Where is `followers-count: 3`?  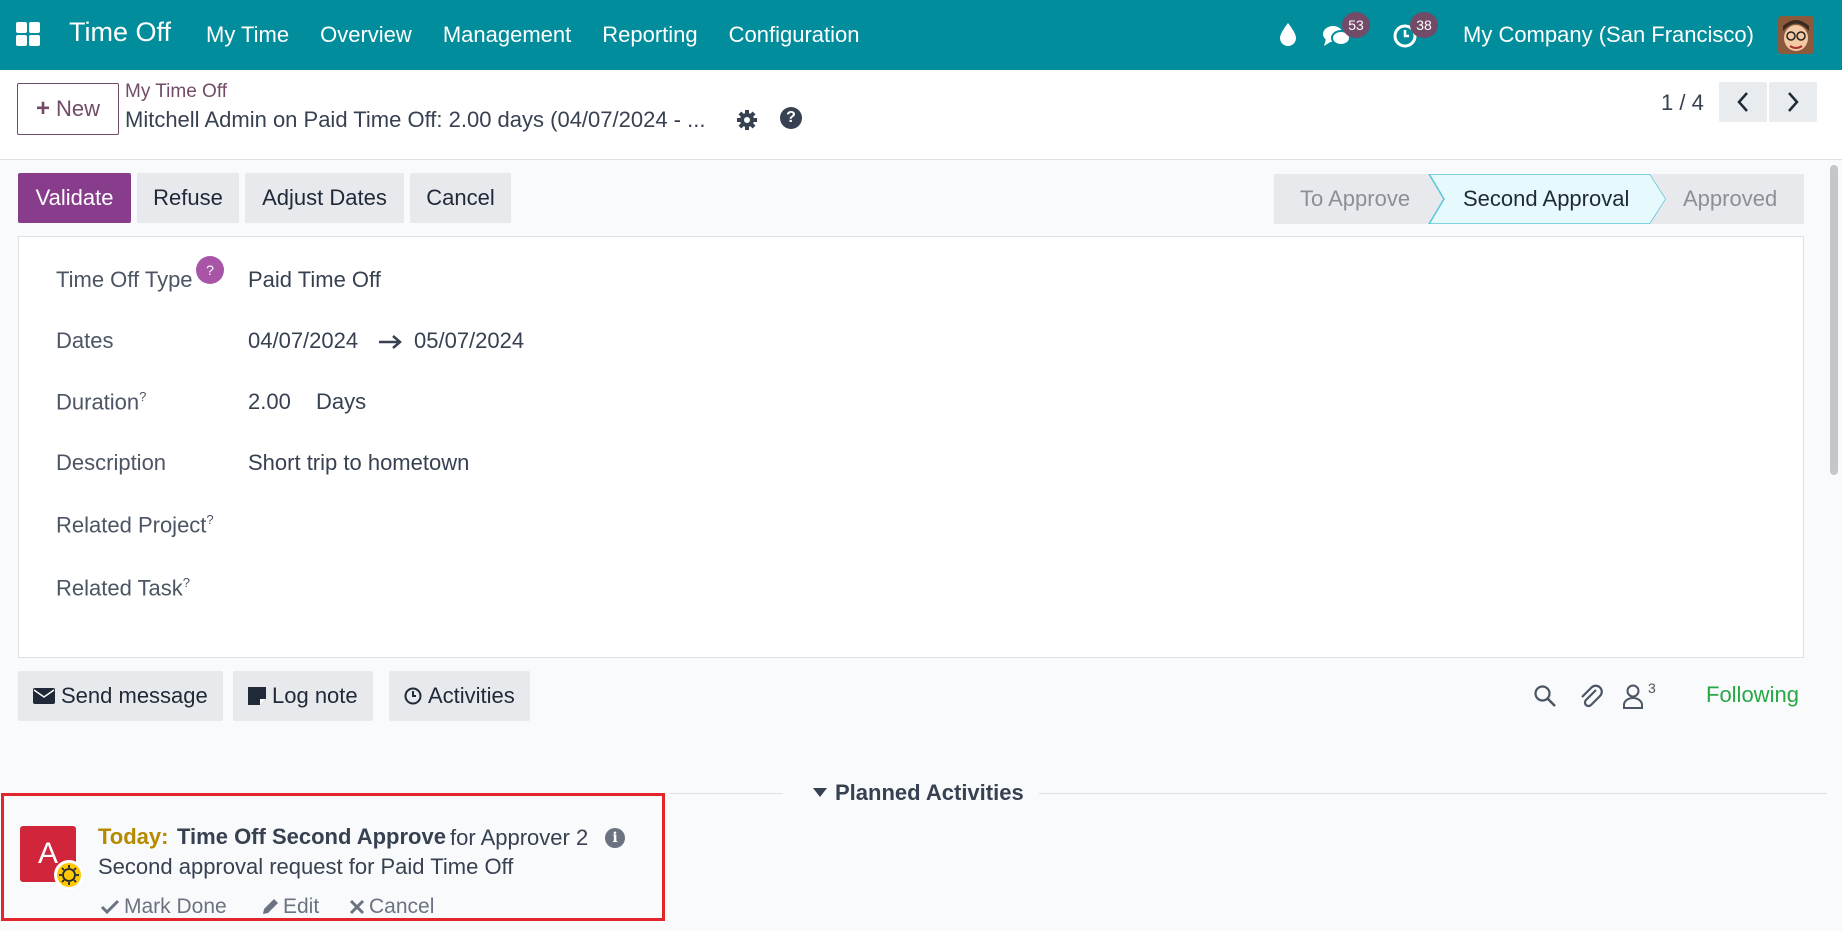 followers-count: 3 is located at coordinates (1652, 688).